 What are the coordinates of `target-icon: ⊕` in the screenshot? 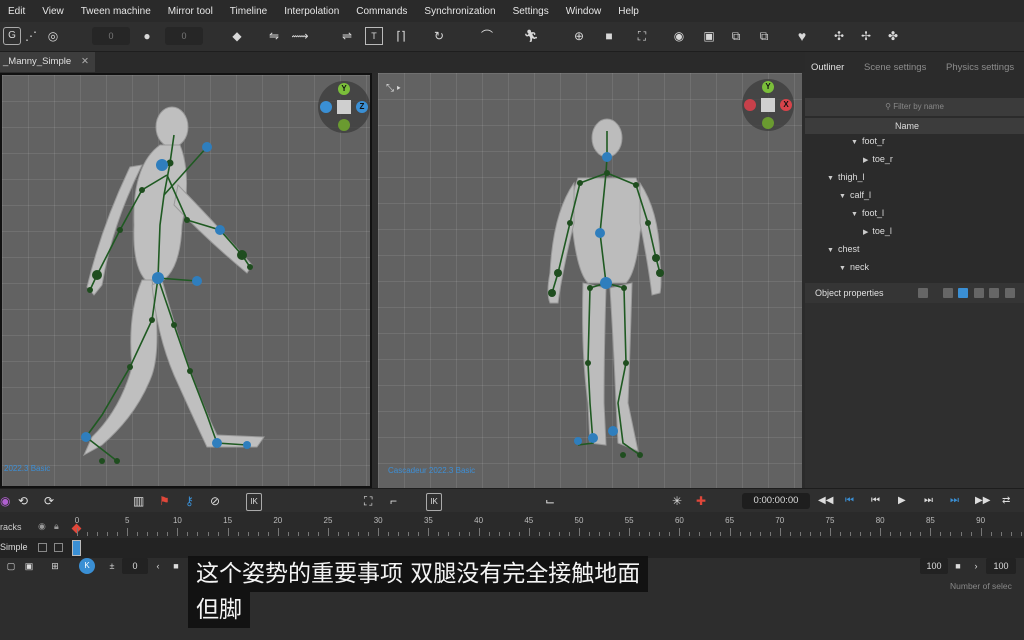 It's located at (579, 36).